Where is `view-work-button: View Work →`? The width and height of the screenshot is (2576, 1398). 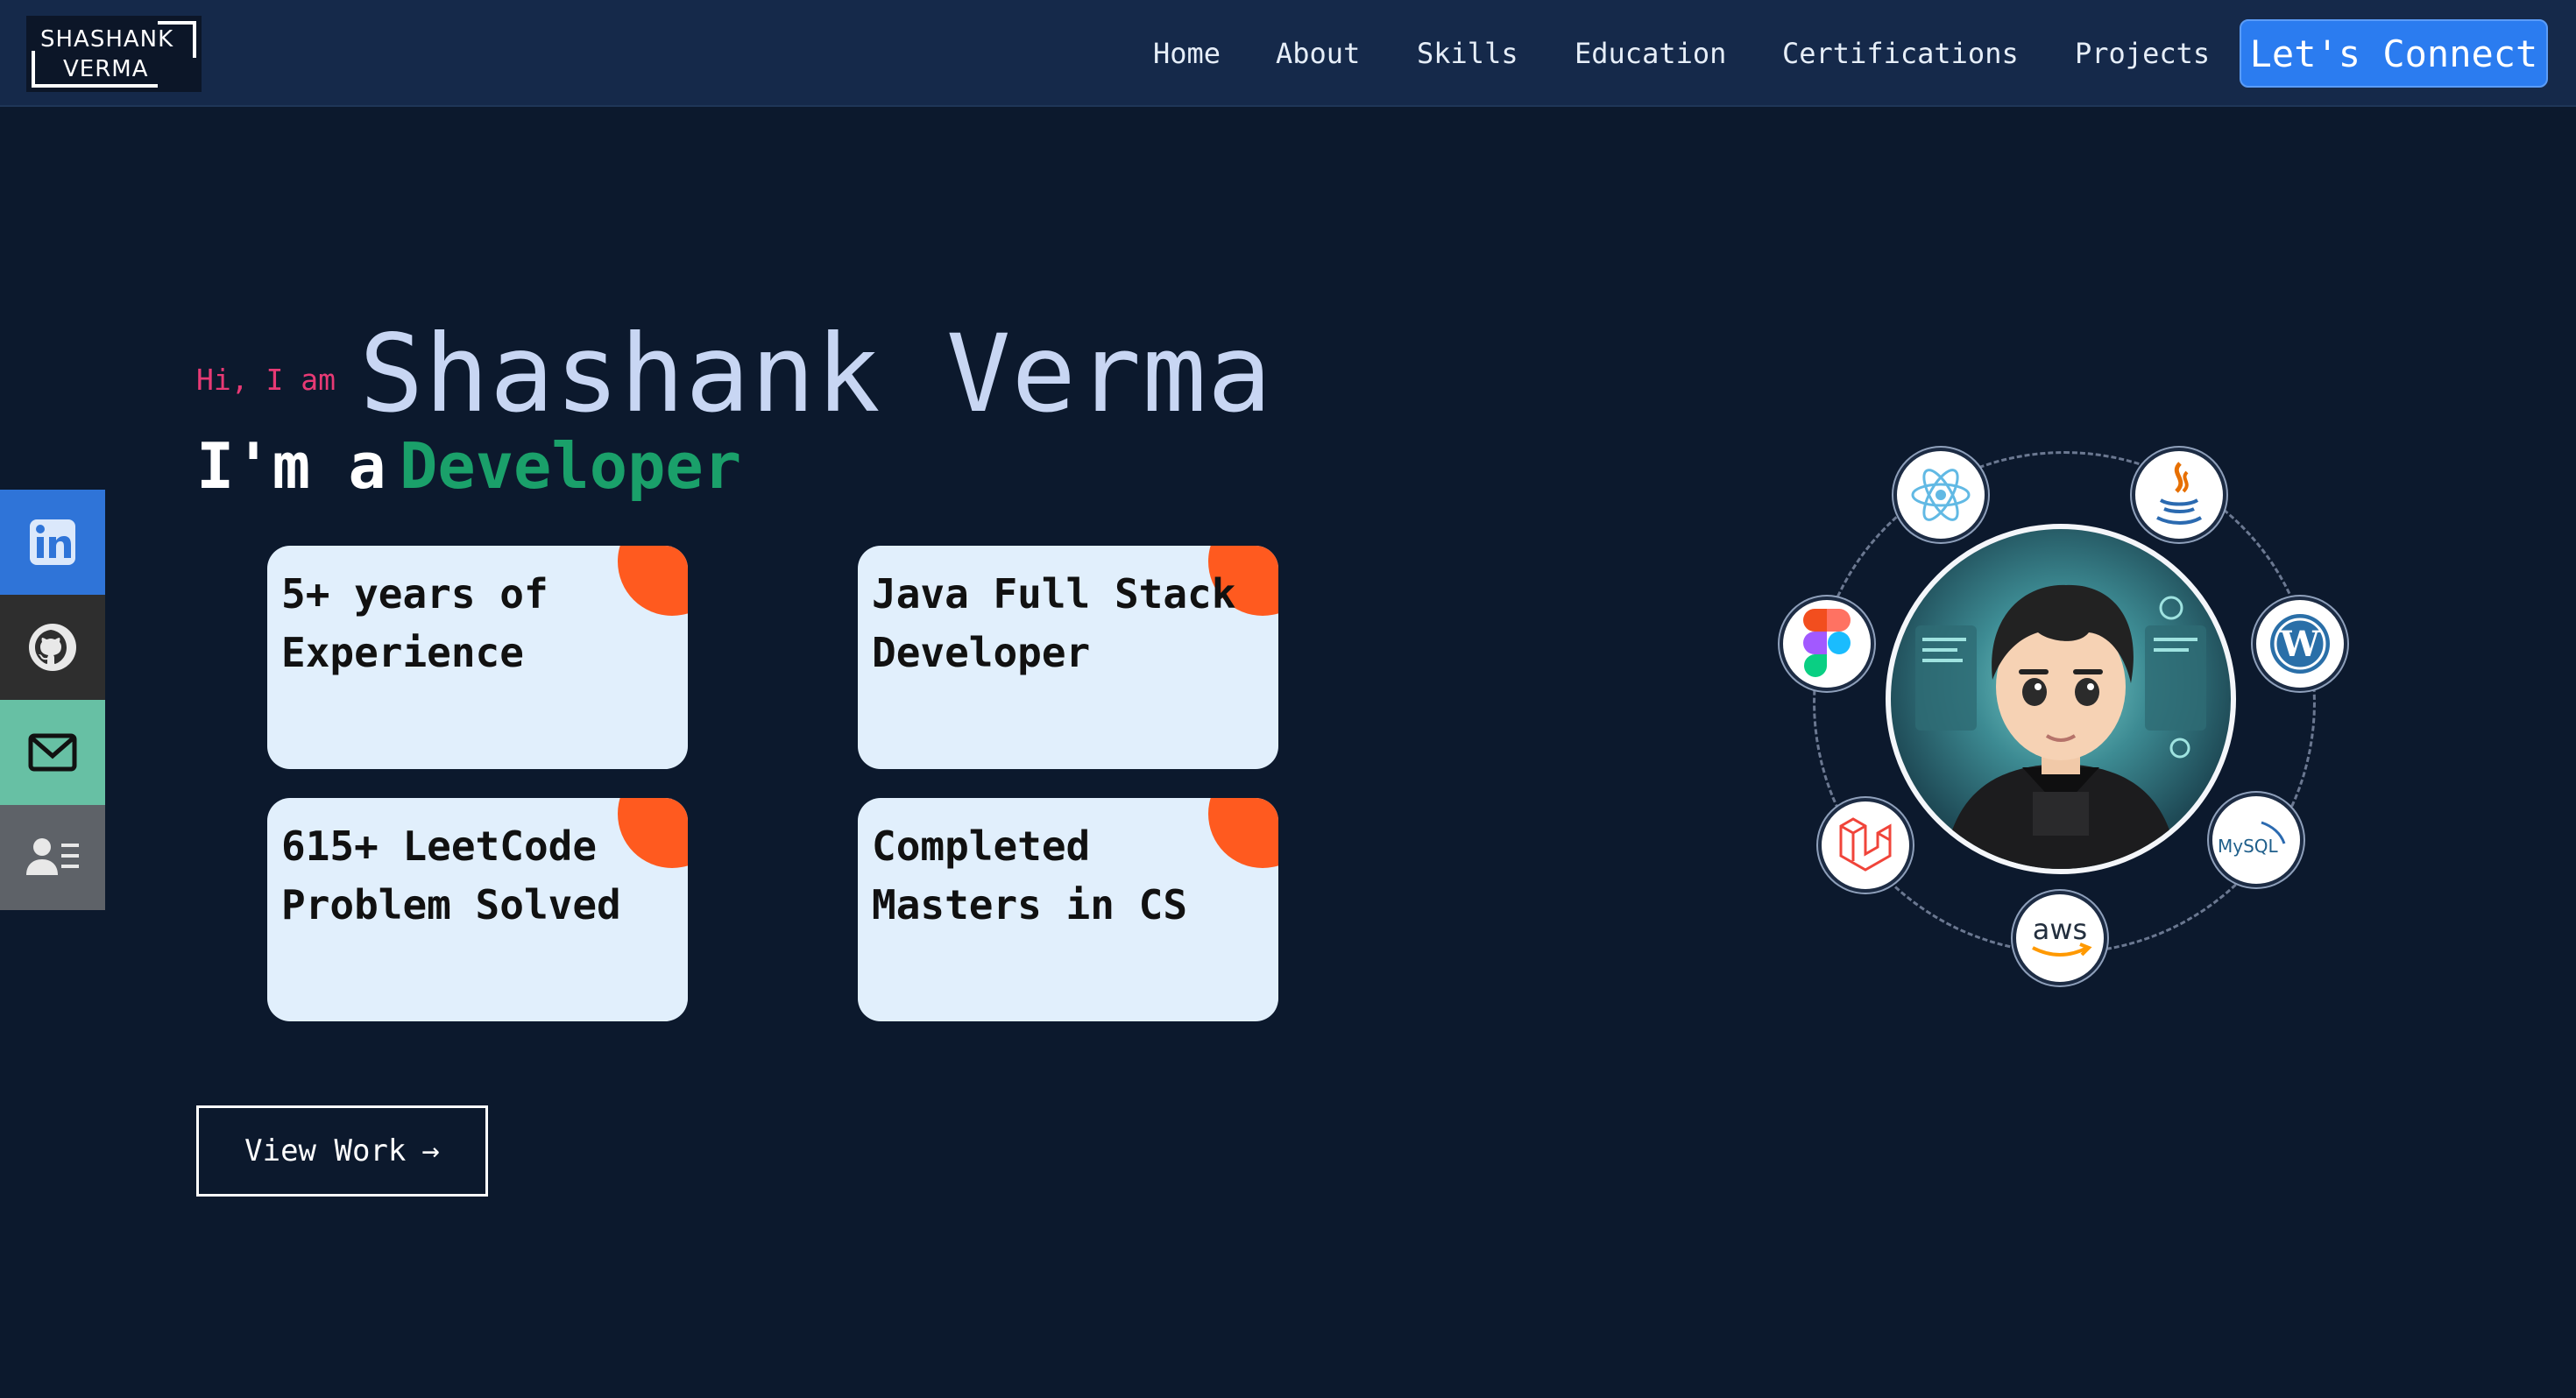 view-work-button: View Work → is located at coordinates (342, 1151).